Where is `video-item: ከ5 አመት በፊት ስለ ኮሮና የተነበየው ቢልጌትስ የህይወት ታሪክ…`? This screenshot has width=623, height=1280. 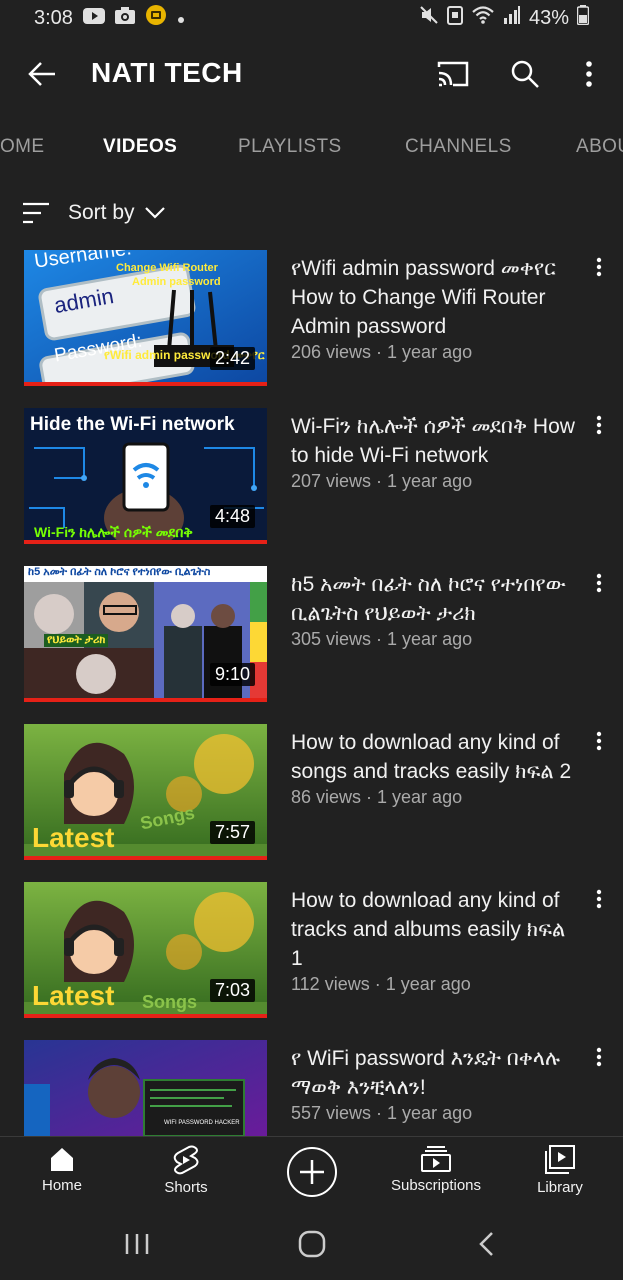 video-item: ከ5 አመት በፊት ስለ ኮሮና የተነበየው ቢልጌትስ የህይወት ታሪክ… is located at coordinates (311, 636).